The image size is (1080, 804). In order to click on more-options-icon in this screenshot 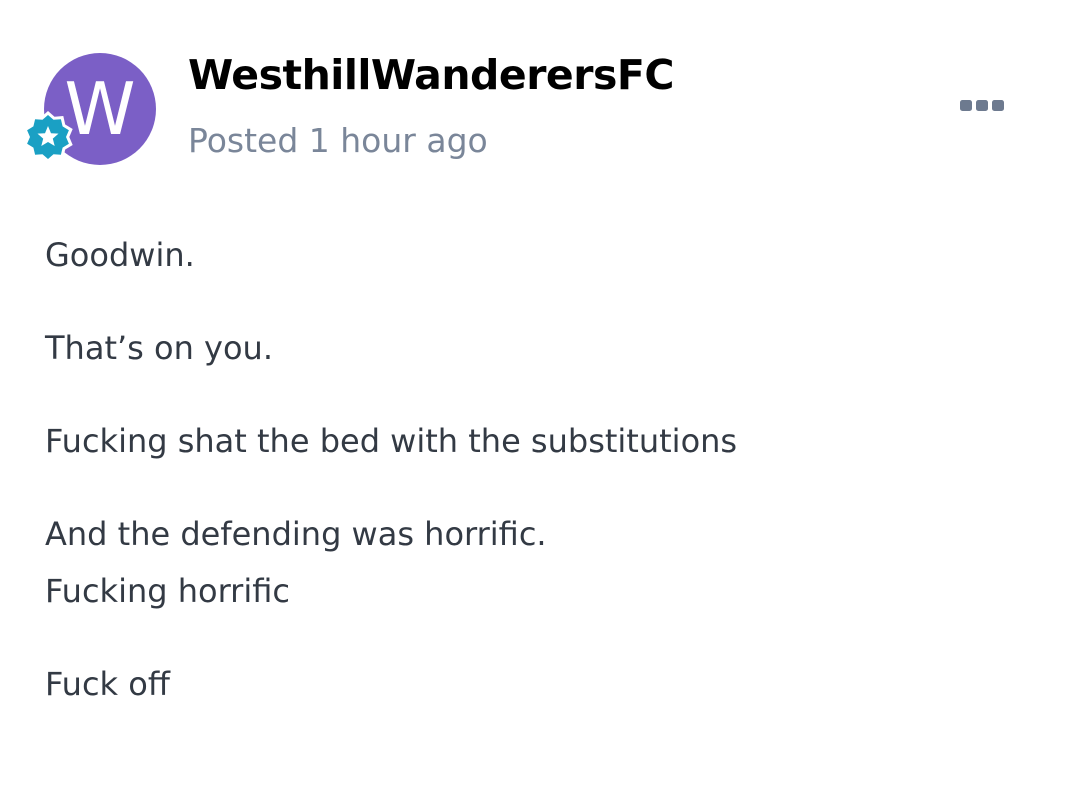, I will do `click(982, 105)`.